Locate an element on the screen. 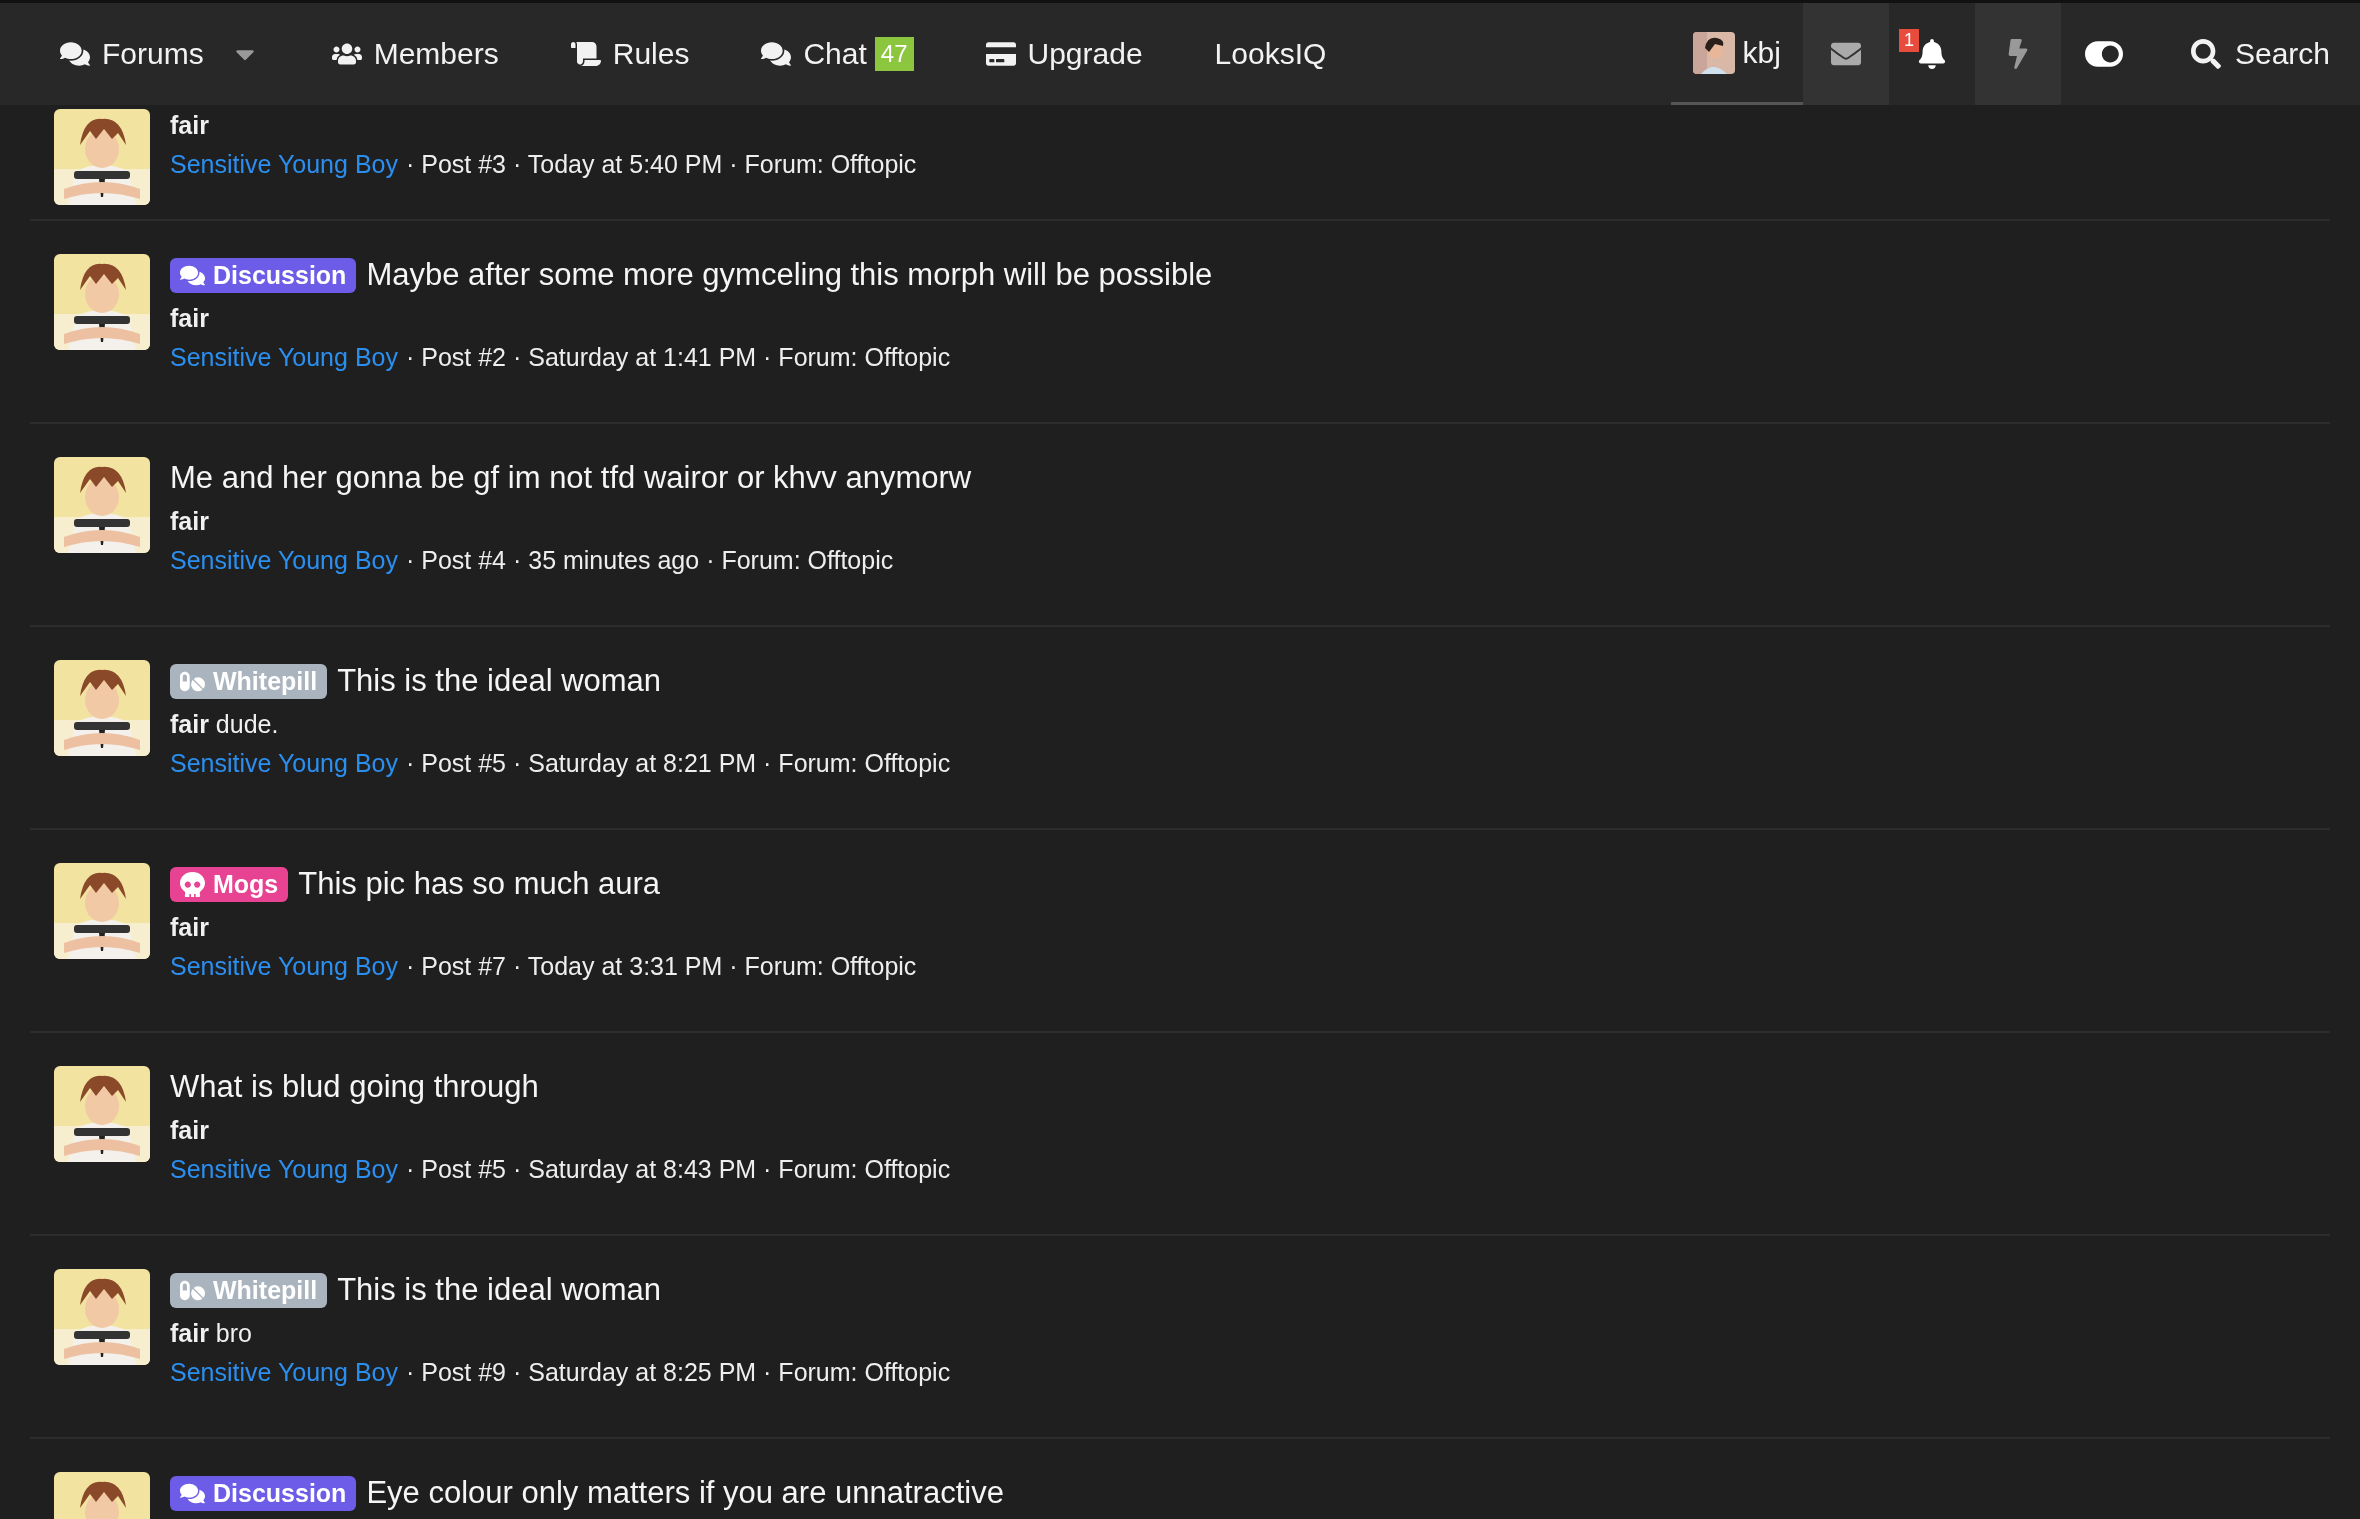 This screenshot has width=2360, height=1519. notification-badge: 1 is located at coordinates (1908, 40).